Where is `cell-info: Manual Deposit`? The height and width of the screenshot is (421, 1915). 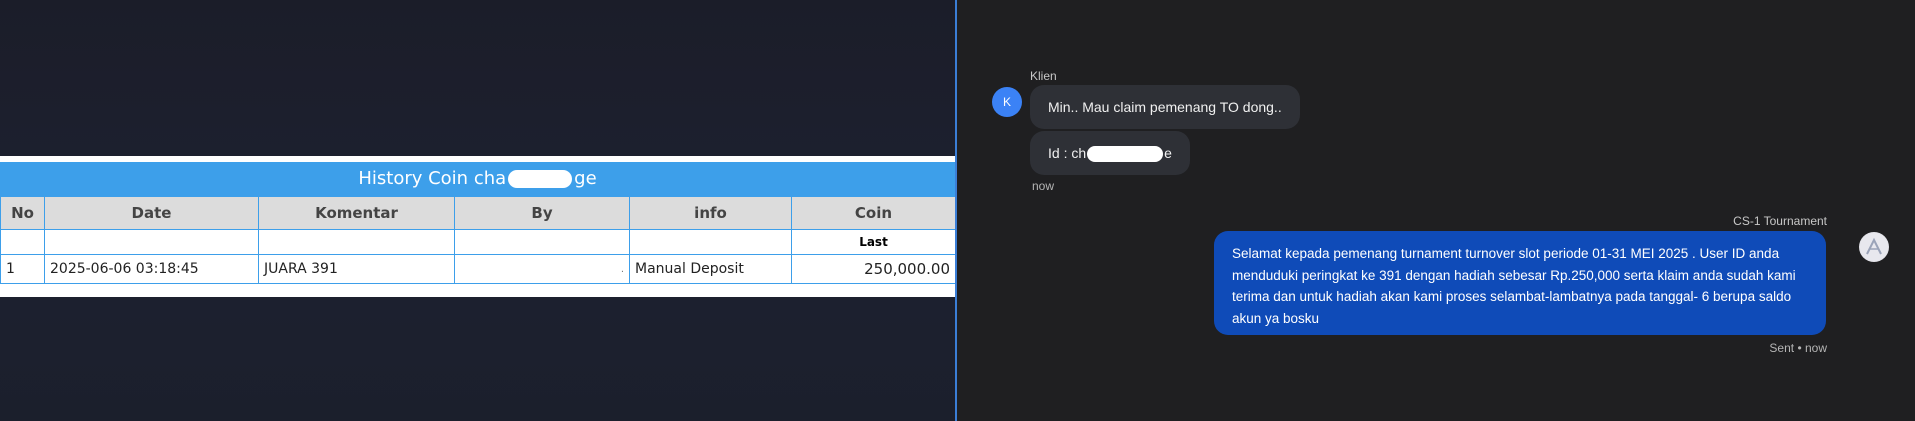 cell-info: Manual Deposit is located at coordinates (710, 269).